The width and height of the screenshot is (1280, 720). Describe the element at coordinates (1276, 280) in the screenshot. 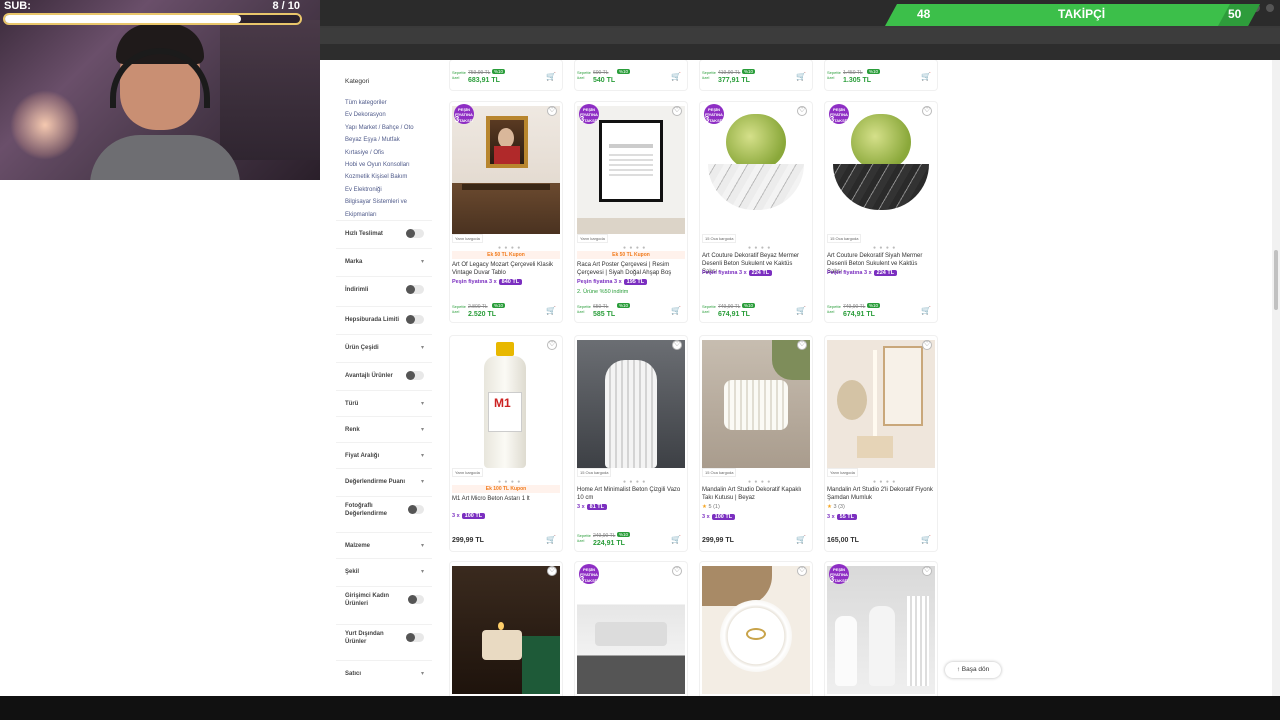

I see `scrollbar-thumb` at that location.